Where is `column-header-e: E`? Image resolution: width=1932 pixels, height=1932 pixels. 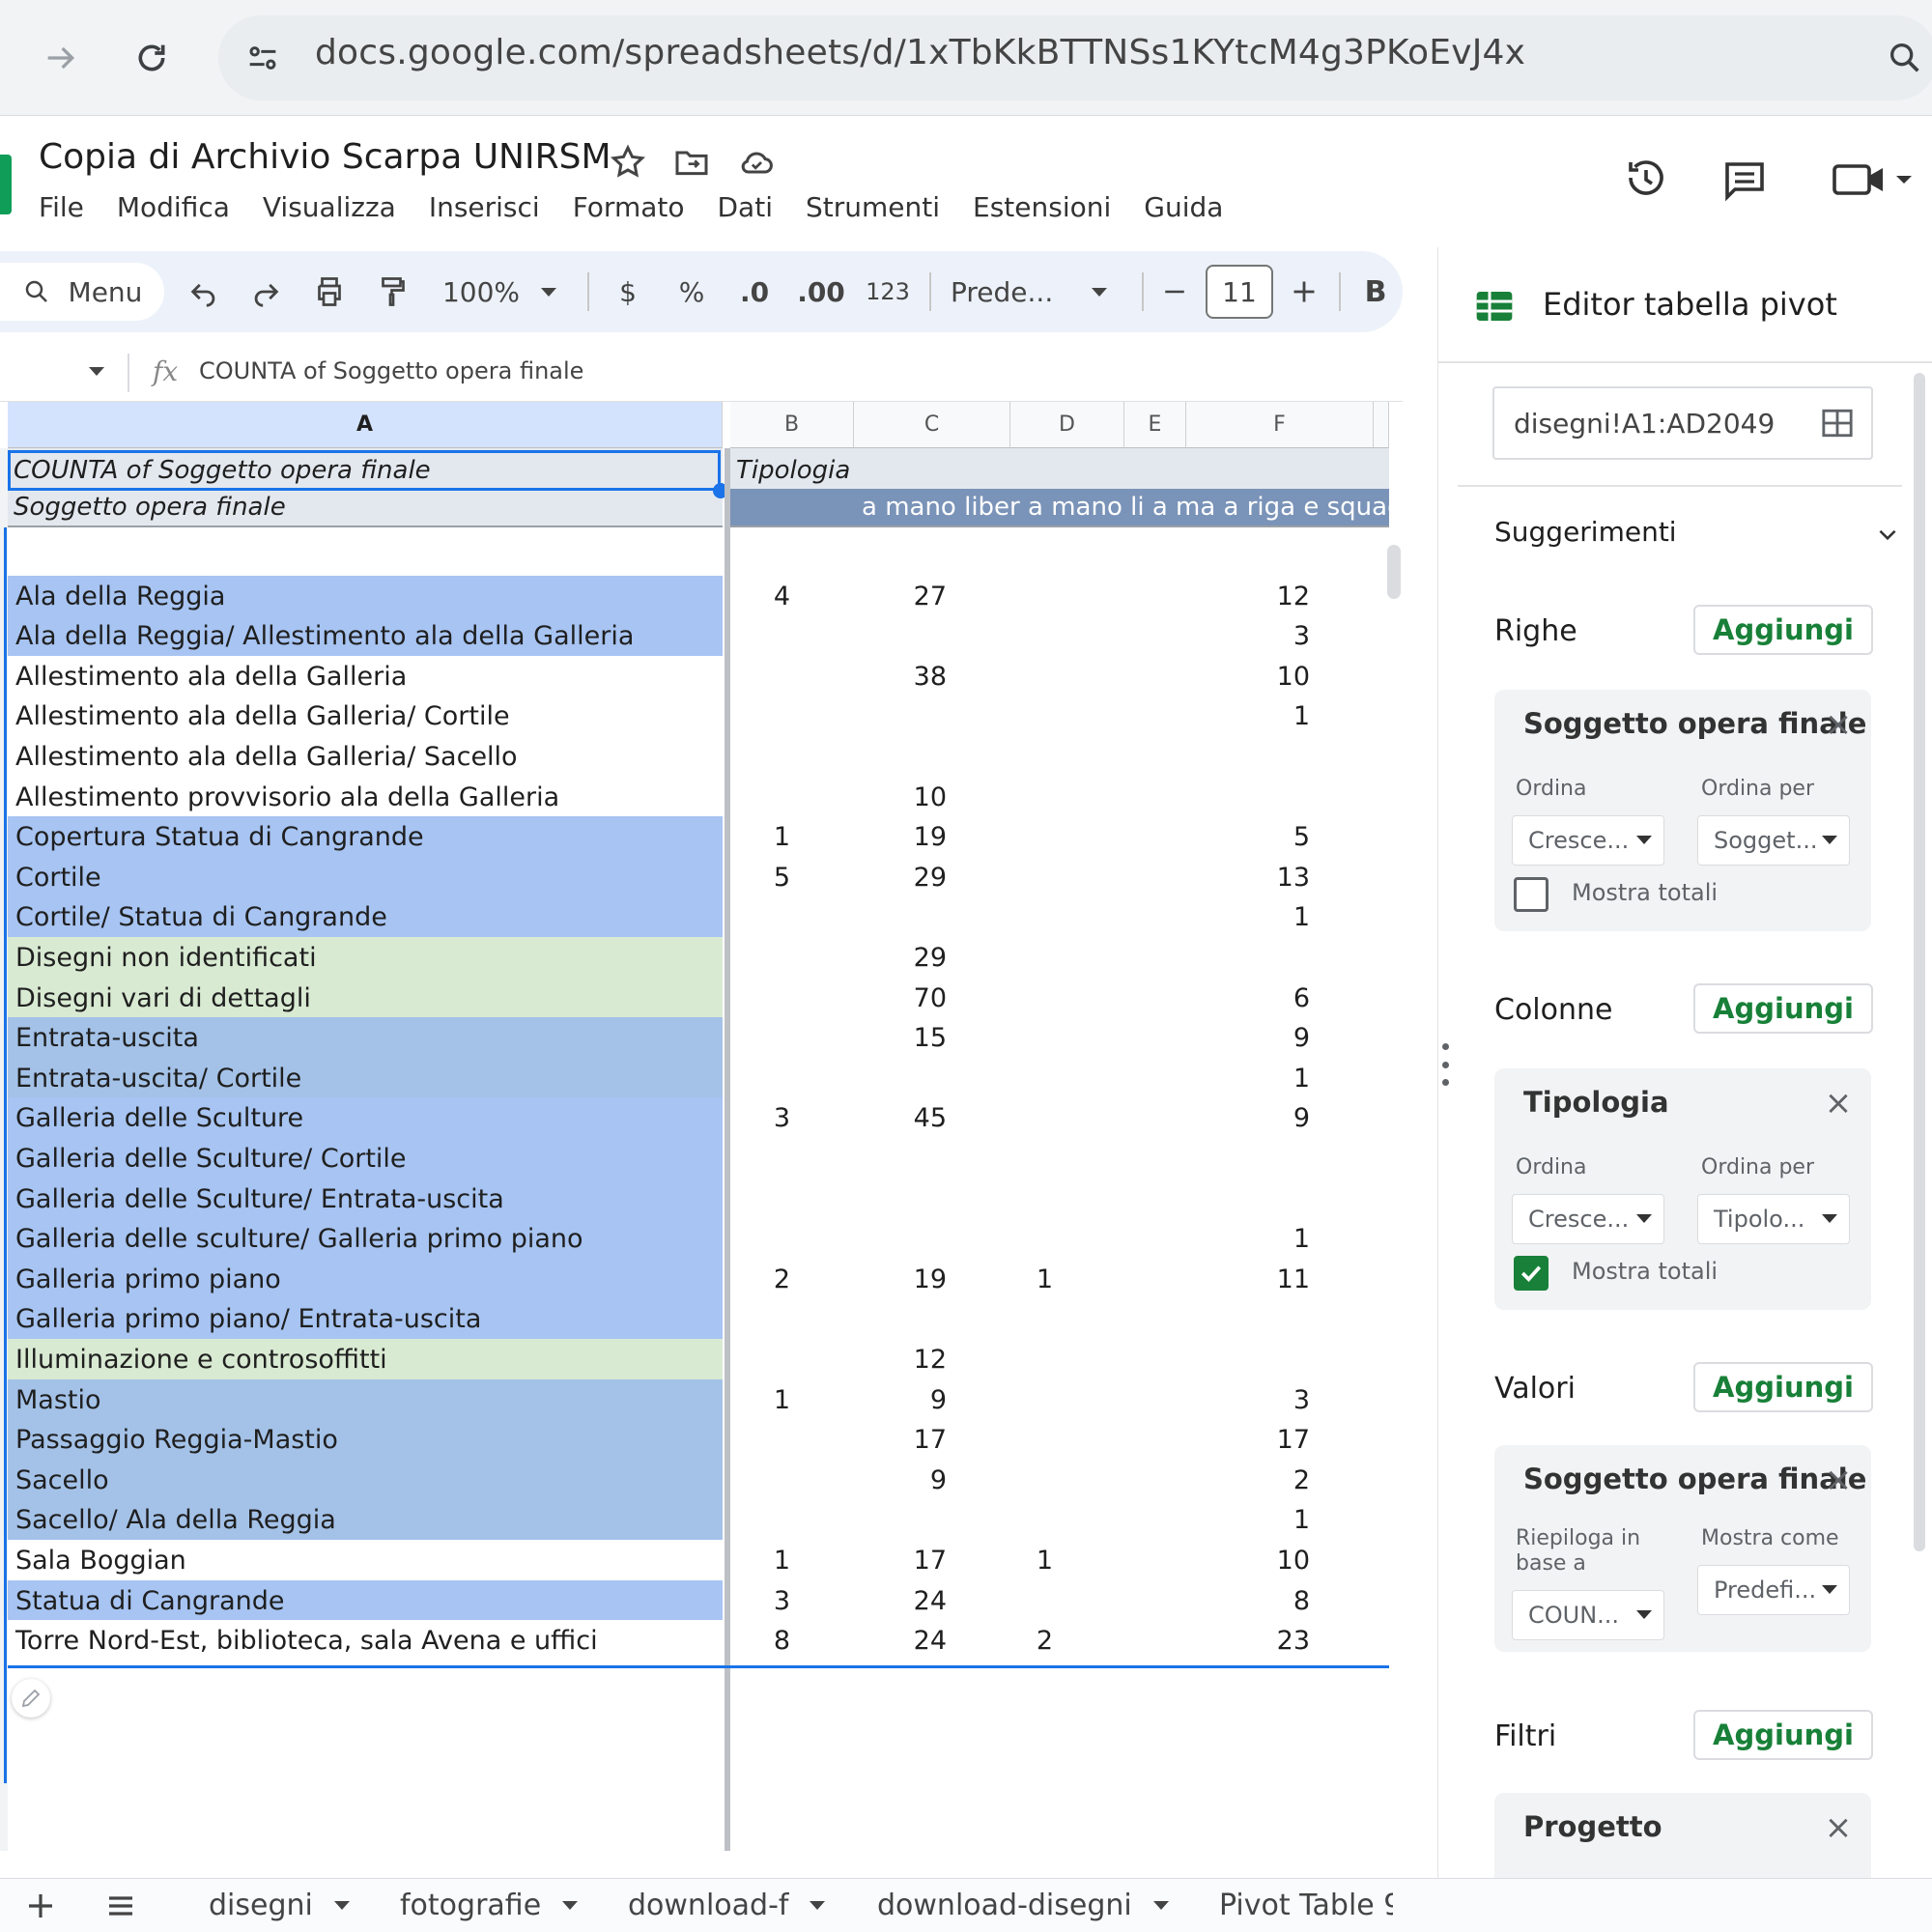
column-header-e: E is located at coordinates (1155, 425).